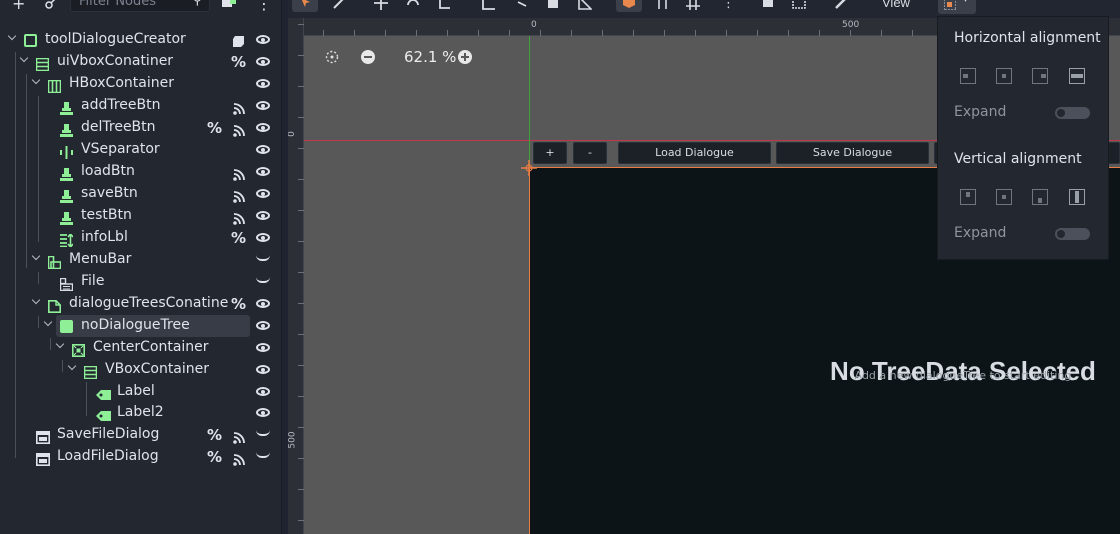 This screenshot has height=534, width=1120. I want to click on tree-row-testBtn: testBtn, so click(141, 216).